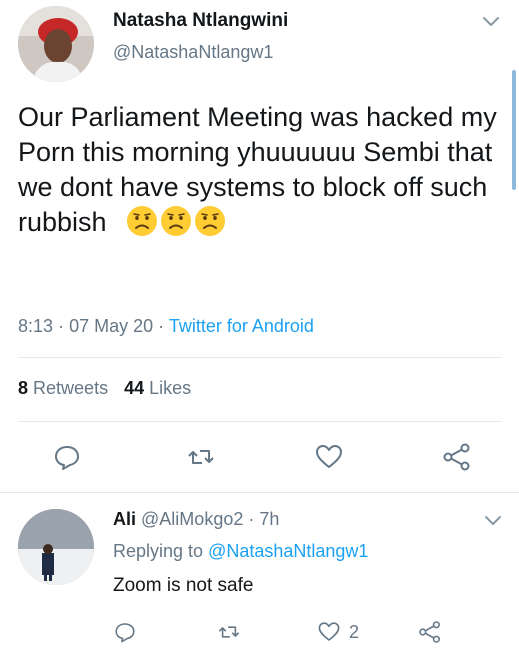 This screenshot has height=651, width=519. Describe the element at coordinates (192, 519) in the screenshot. I see `reply-handle: @AliMokgo2` at that location.